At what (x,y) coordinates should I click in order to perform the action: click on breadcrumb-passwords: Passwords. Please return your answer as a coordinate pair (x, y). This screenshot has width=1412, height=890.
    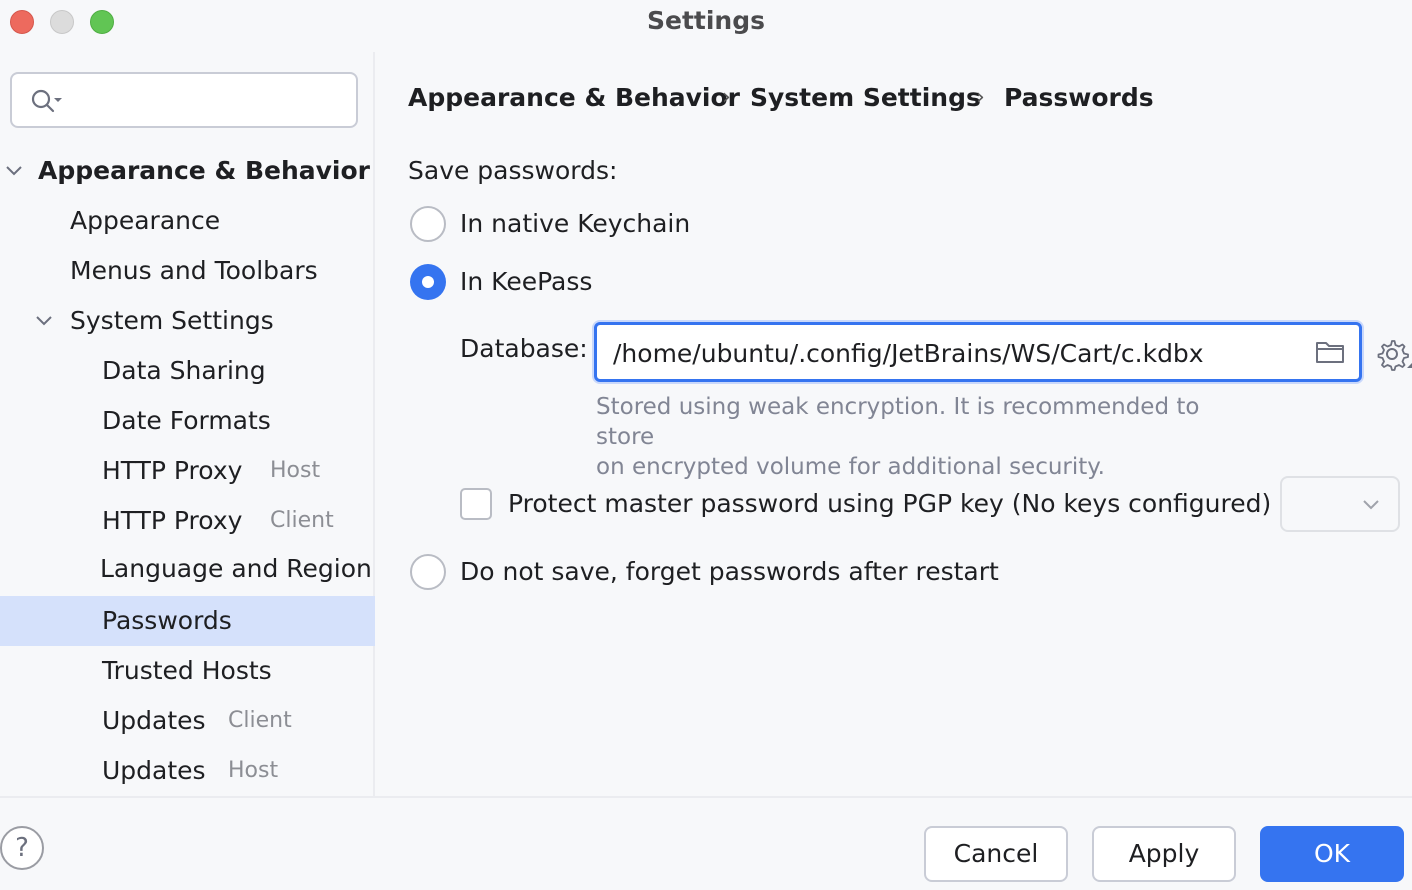
    Looking at the image, I should click on (1079, 97).